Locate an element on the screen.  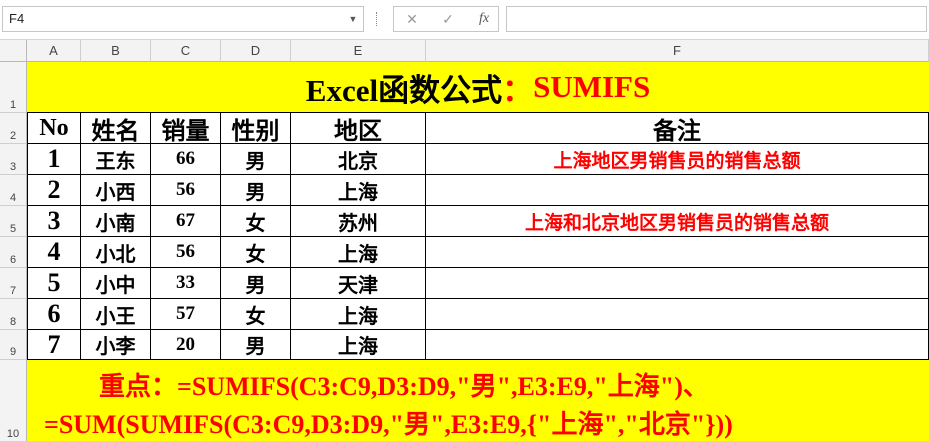
column-header-c: C is located at coordinates (186, 51).